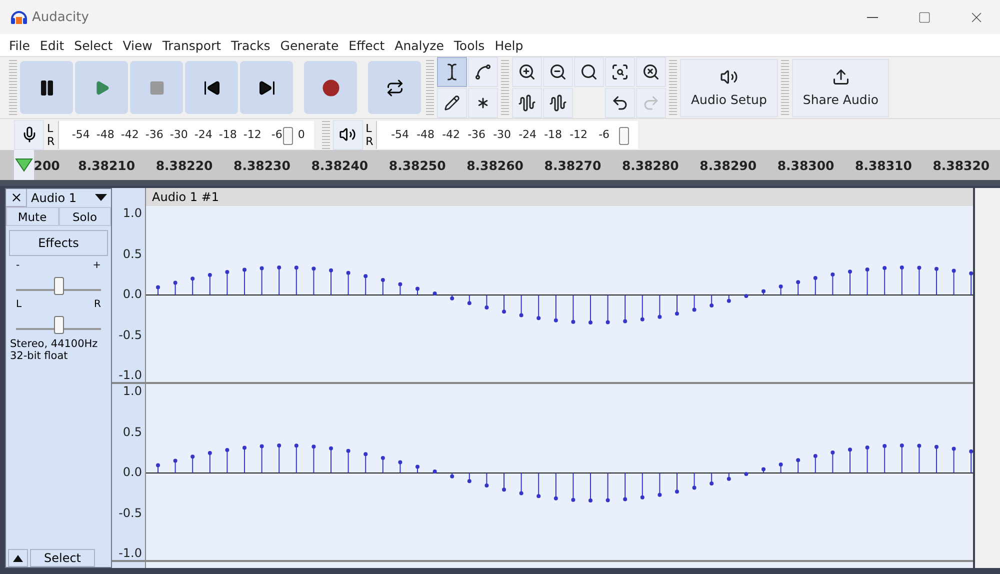 The width and height of the screenshot is (1000, 574). I want to click on record-icon, so click(331, 87).